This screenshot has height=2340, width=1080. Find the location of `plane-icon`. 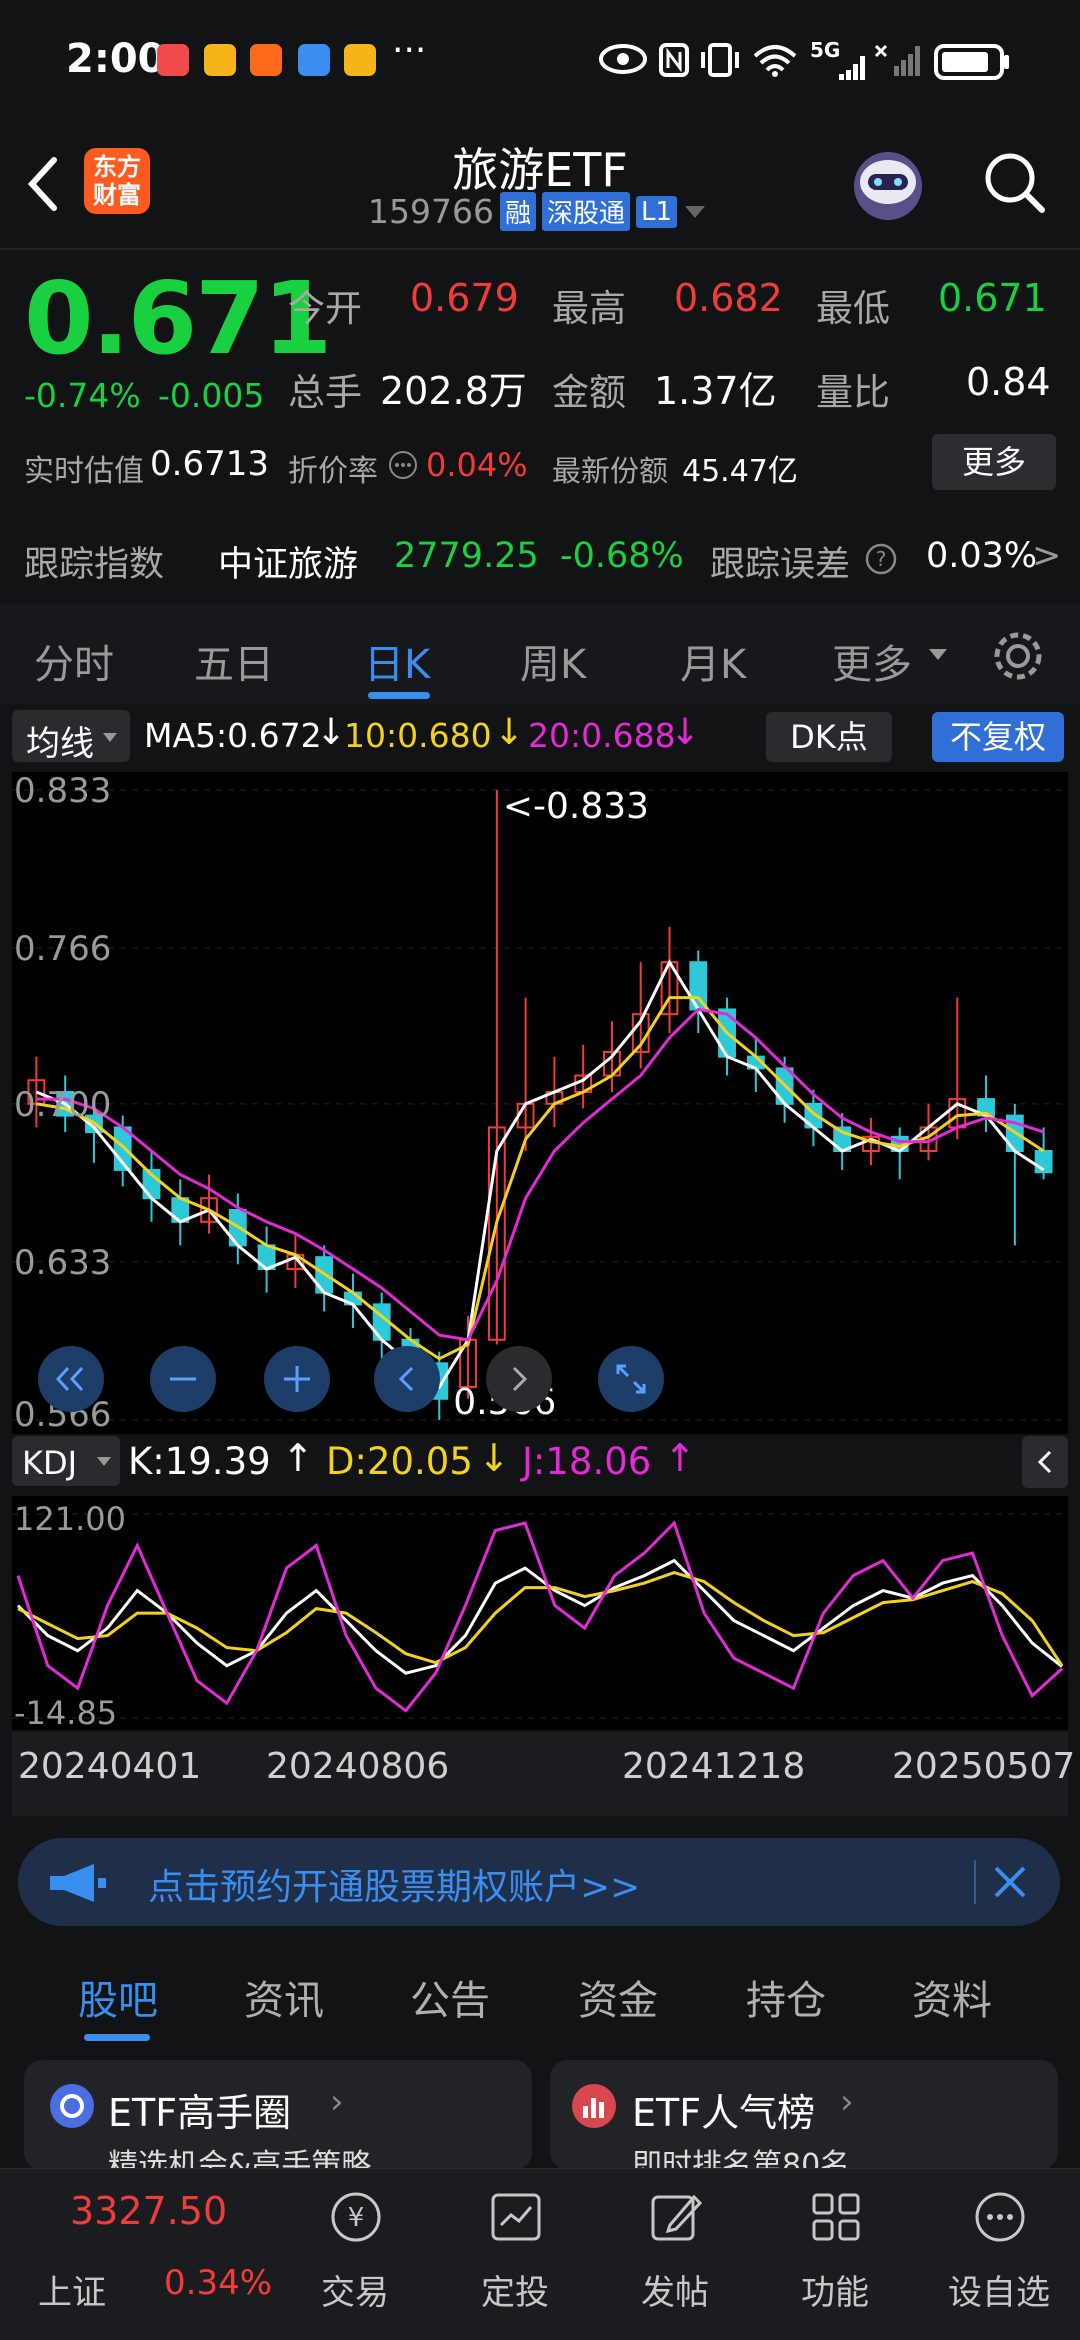

plane-icon is located at coordinates (266, 60).